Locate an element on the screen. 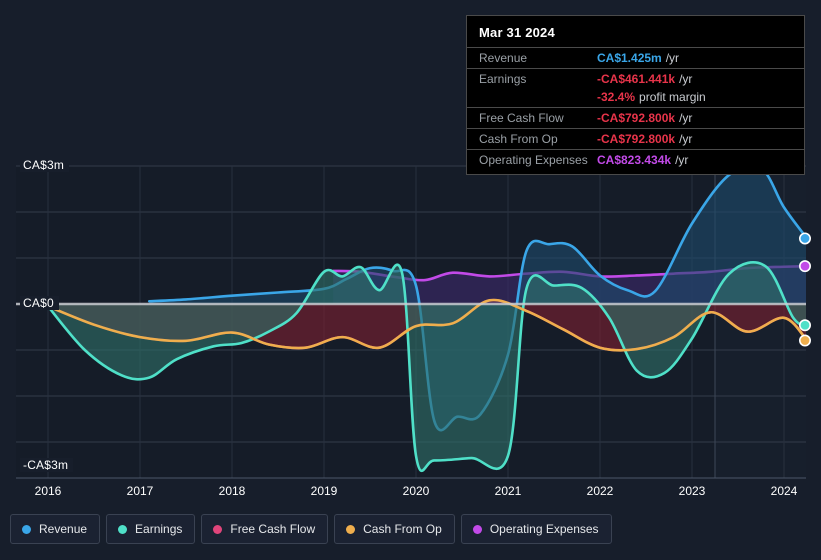 Image resolution: width=821 pixels, height=560 pixels. tooltip-row-value: CA$823.434k is located at coordinates (634, 160).